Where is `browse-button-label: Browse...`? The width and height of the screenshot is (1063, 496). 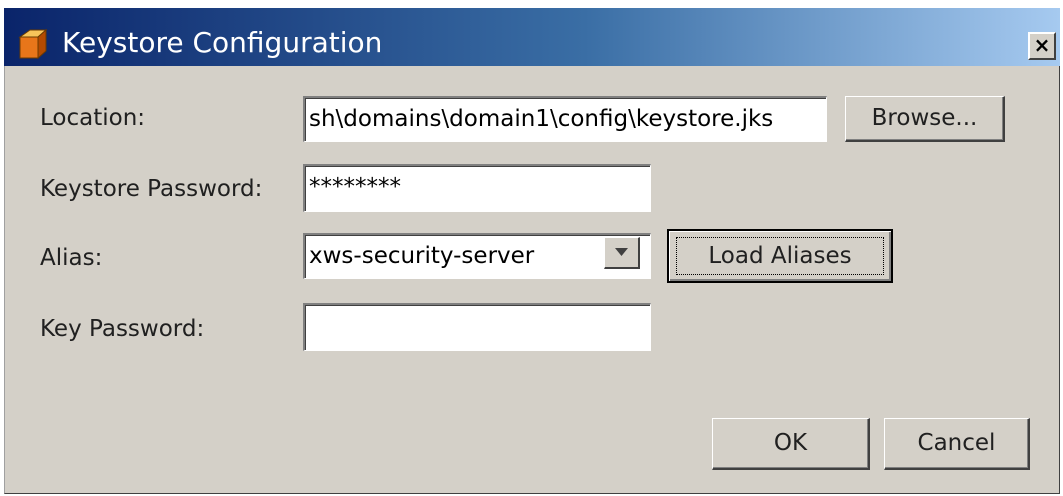
browse-button-label: Browse... is located at coordinates (924, 118).